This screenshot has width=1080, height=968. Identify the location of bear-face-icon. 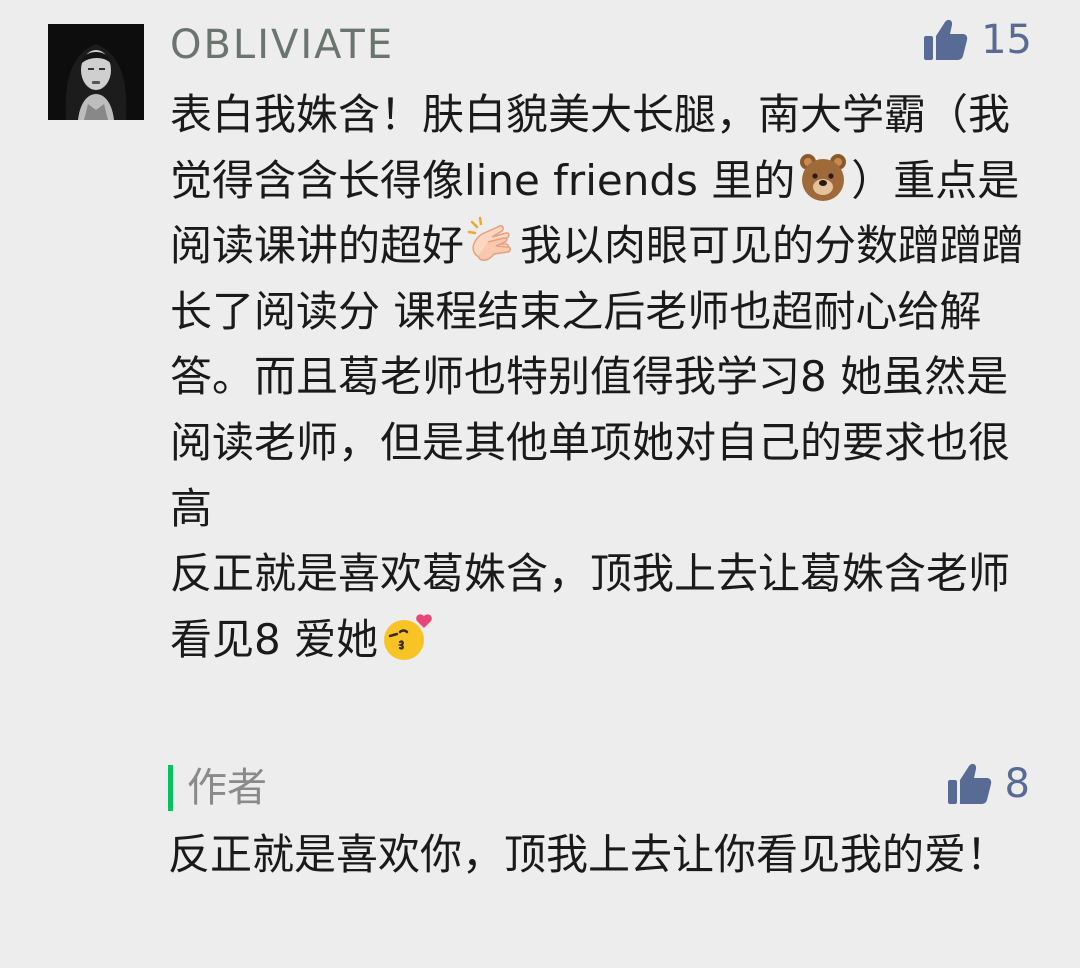
(823, 177).